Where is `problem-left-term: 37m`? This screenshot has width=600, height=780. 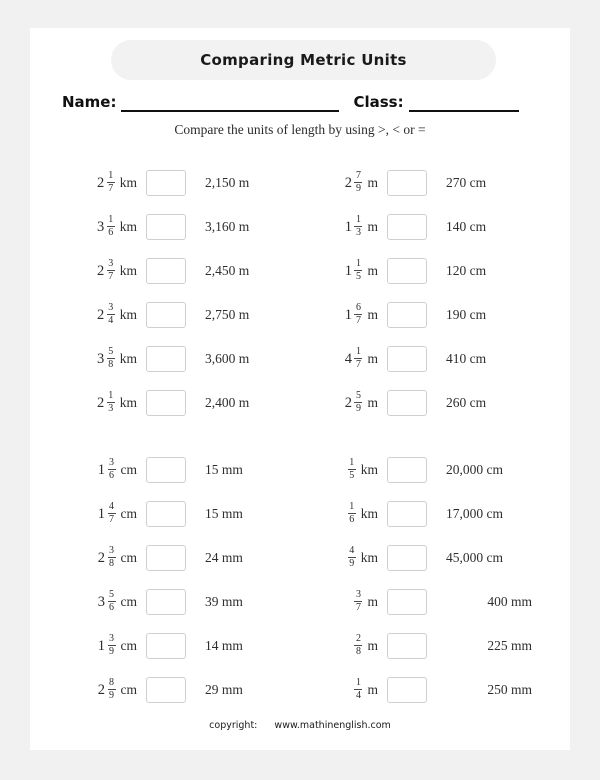 problem-left-term: 37m is located at coordinates (345, 601).